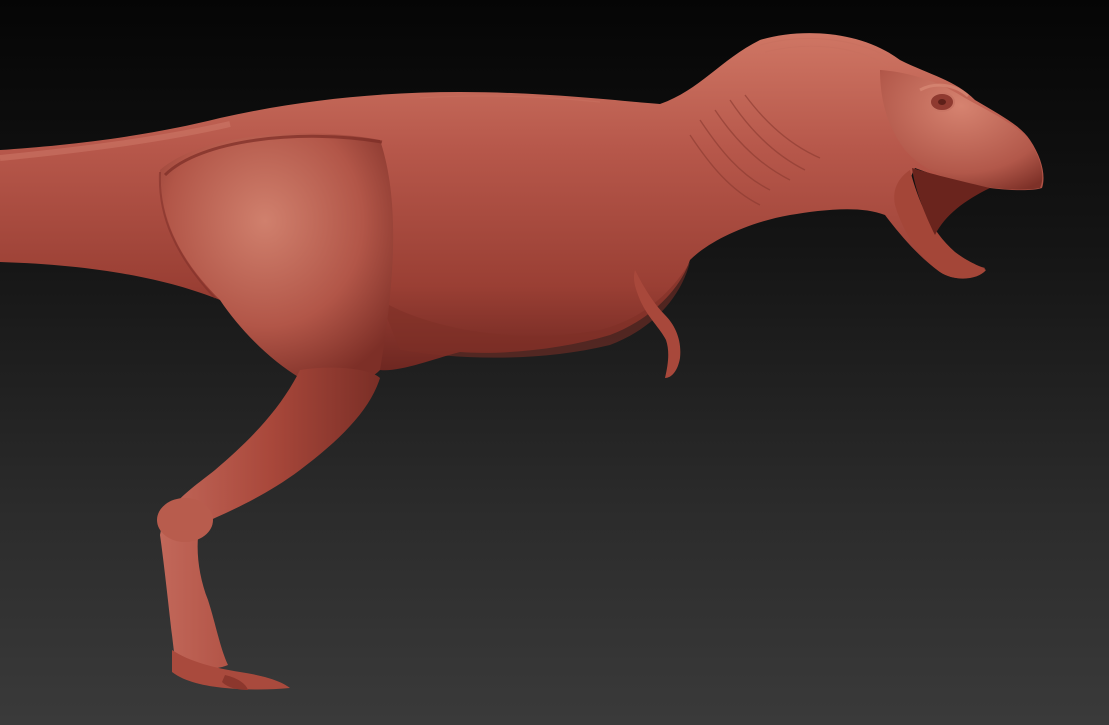 This screenshot has height=725, width=1109. I want to click on thigh, so click(277, 259).